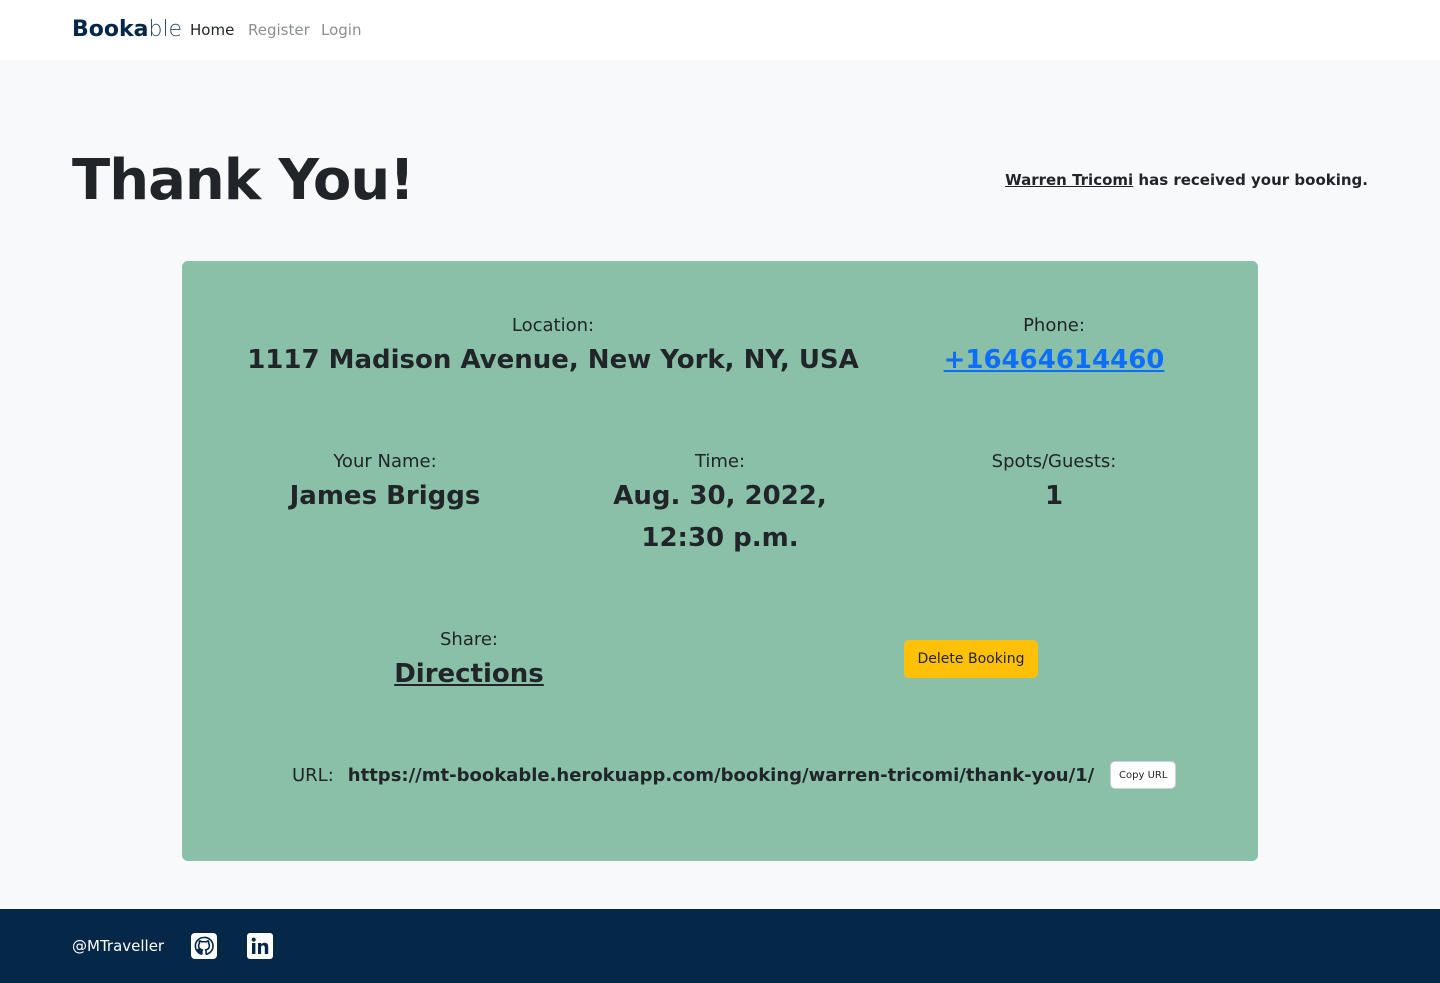 This screenshot has height=983, width=1440. Describe the element at coordinates (1069, 180) in the screenshot. I see `host-name-link: Warren Tricomi` at that location.